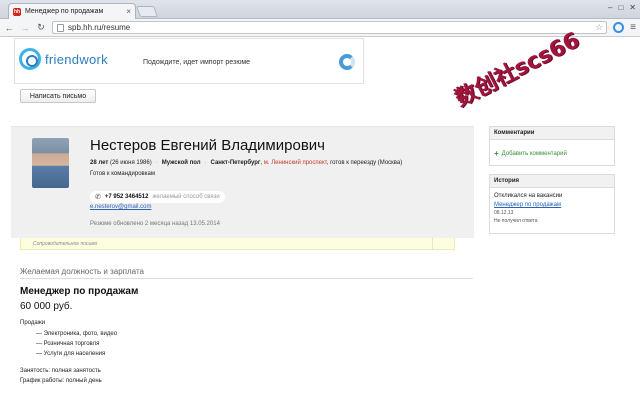 The image size is (640, 400). I want to click on vacancy-link: Менеджер по продажам, so click(552, 205).